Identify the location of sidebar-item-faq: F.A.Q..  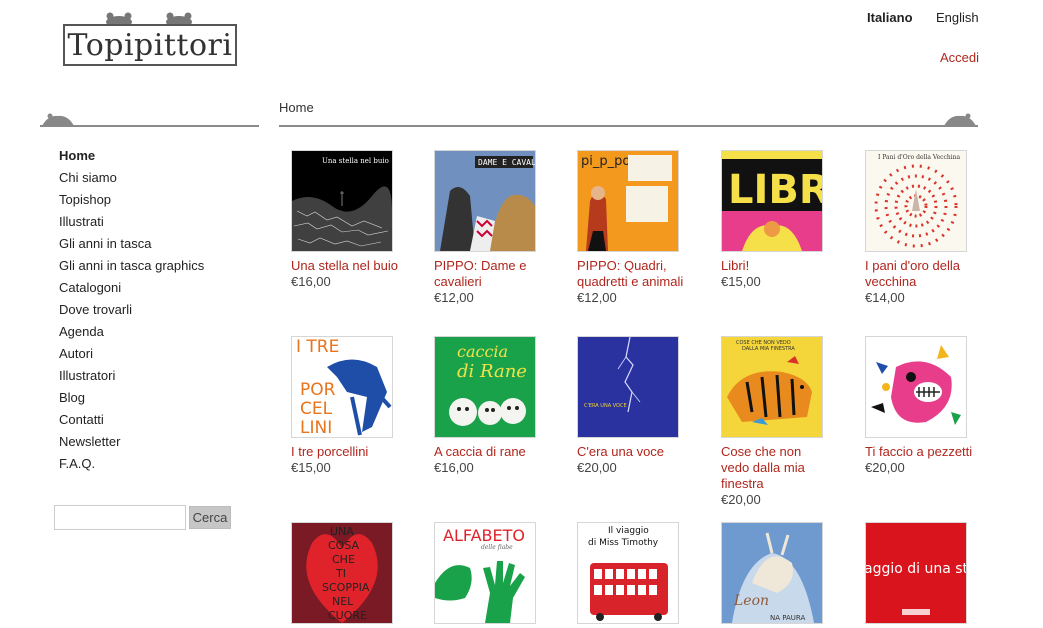
(131, 466).